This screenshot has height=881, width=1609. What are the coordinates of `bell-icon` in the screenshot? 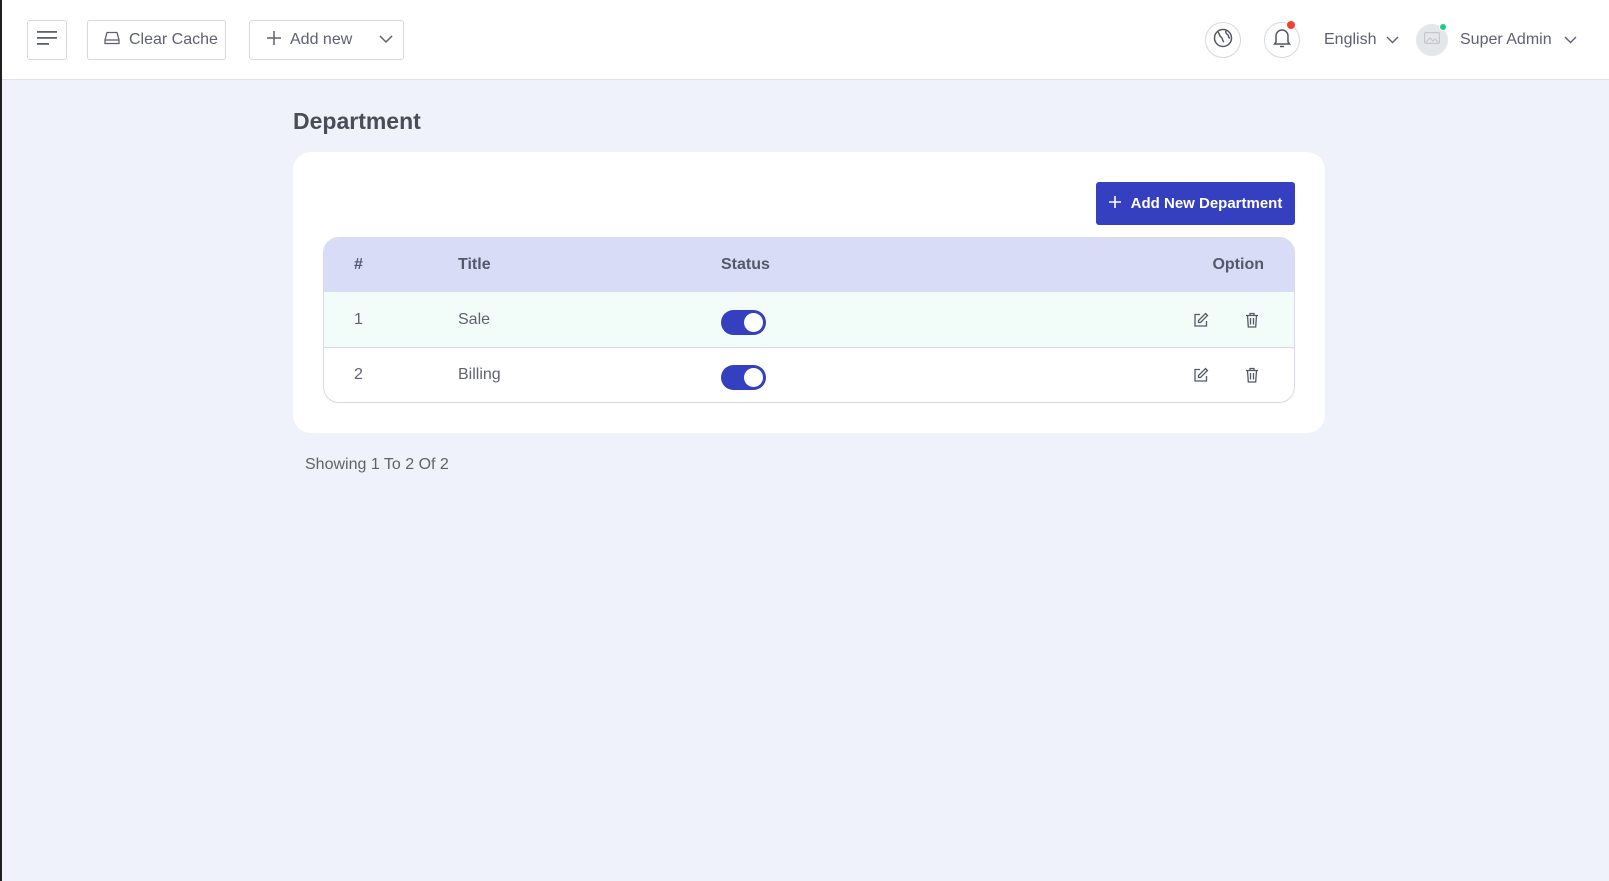 It's located at (1282, 40).